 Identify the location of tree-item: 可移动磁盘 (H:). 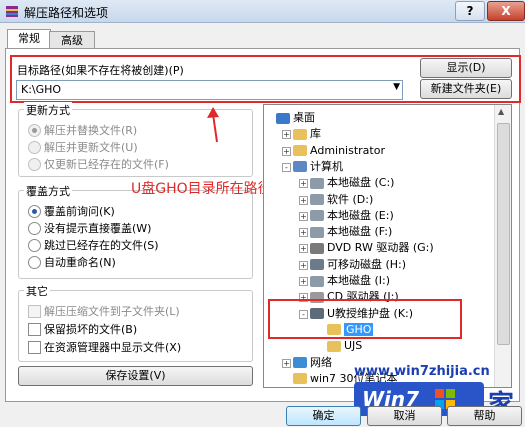
(358, 265).